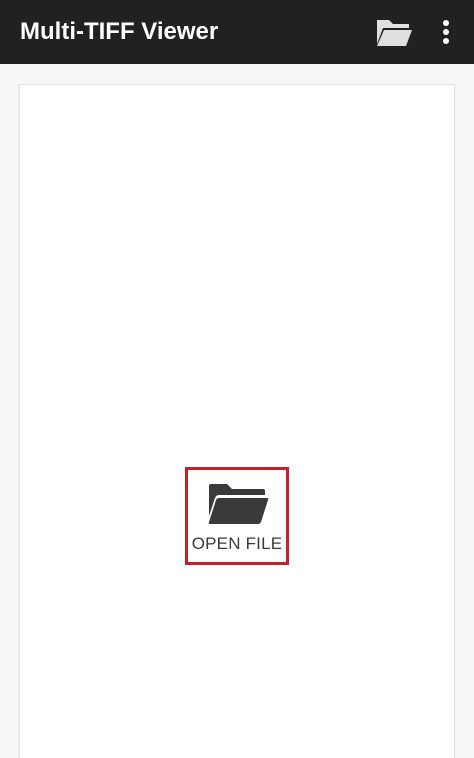  I want to click on more-vert-icon, so click(446, 32).